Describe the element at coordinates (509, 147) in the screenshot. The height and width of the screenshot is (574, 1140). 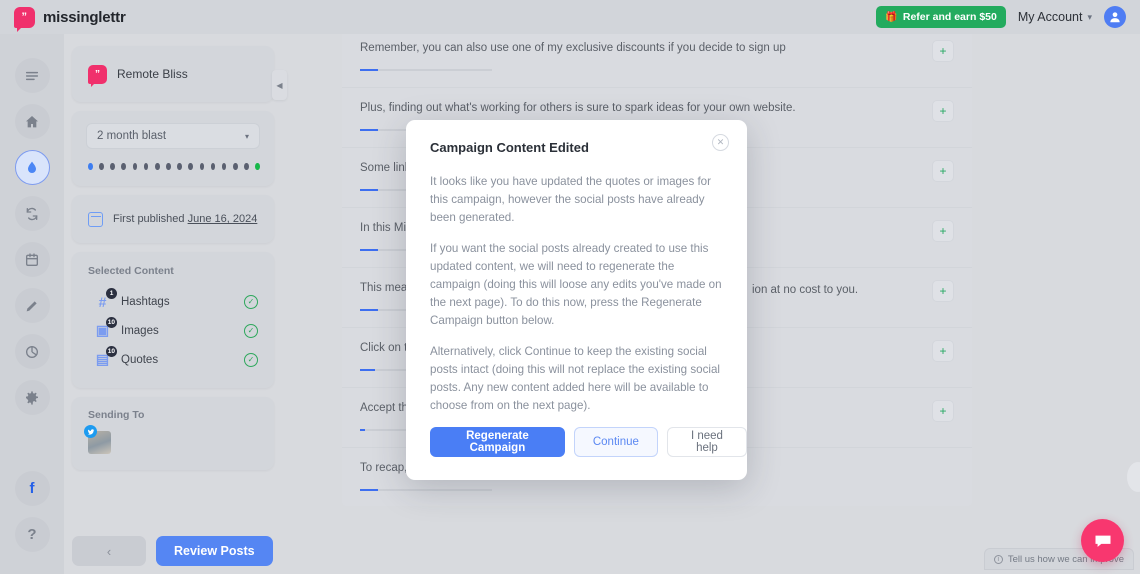
I see `modal-title: Campaign Content Edited` at that location.